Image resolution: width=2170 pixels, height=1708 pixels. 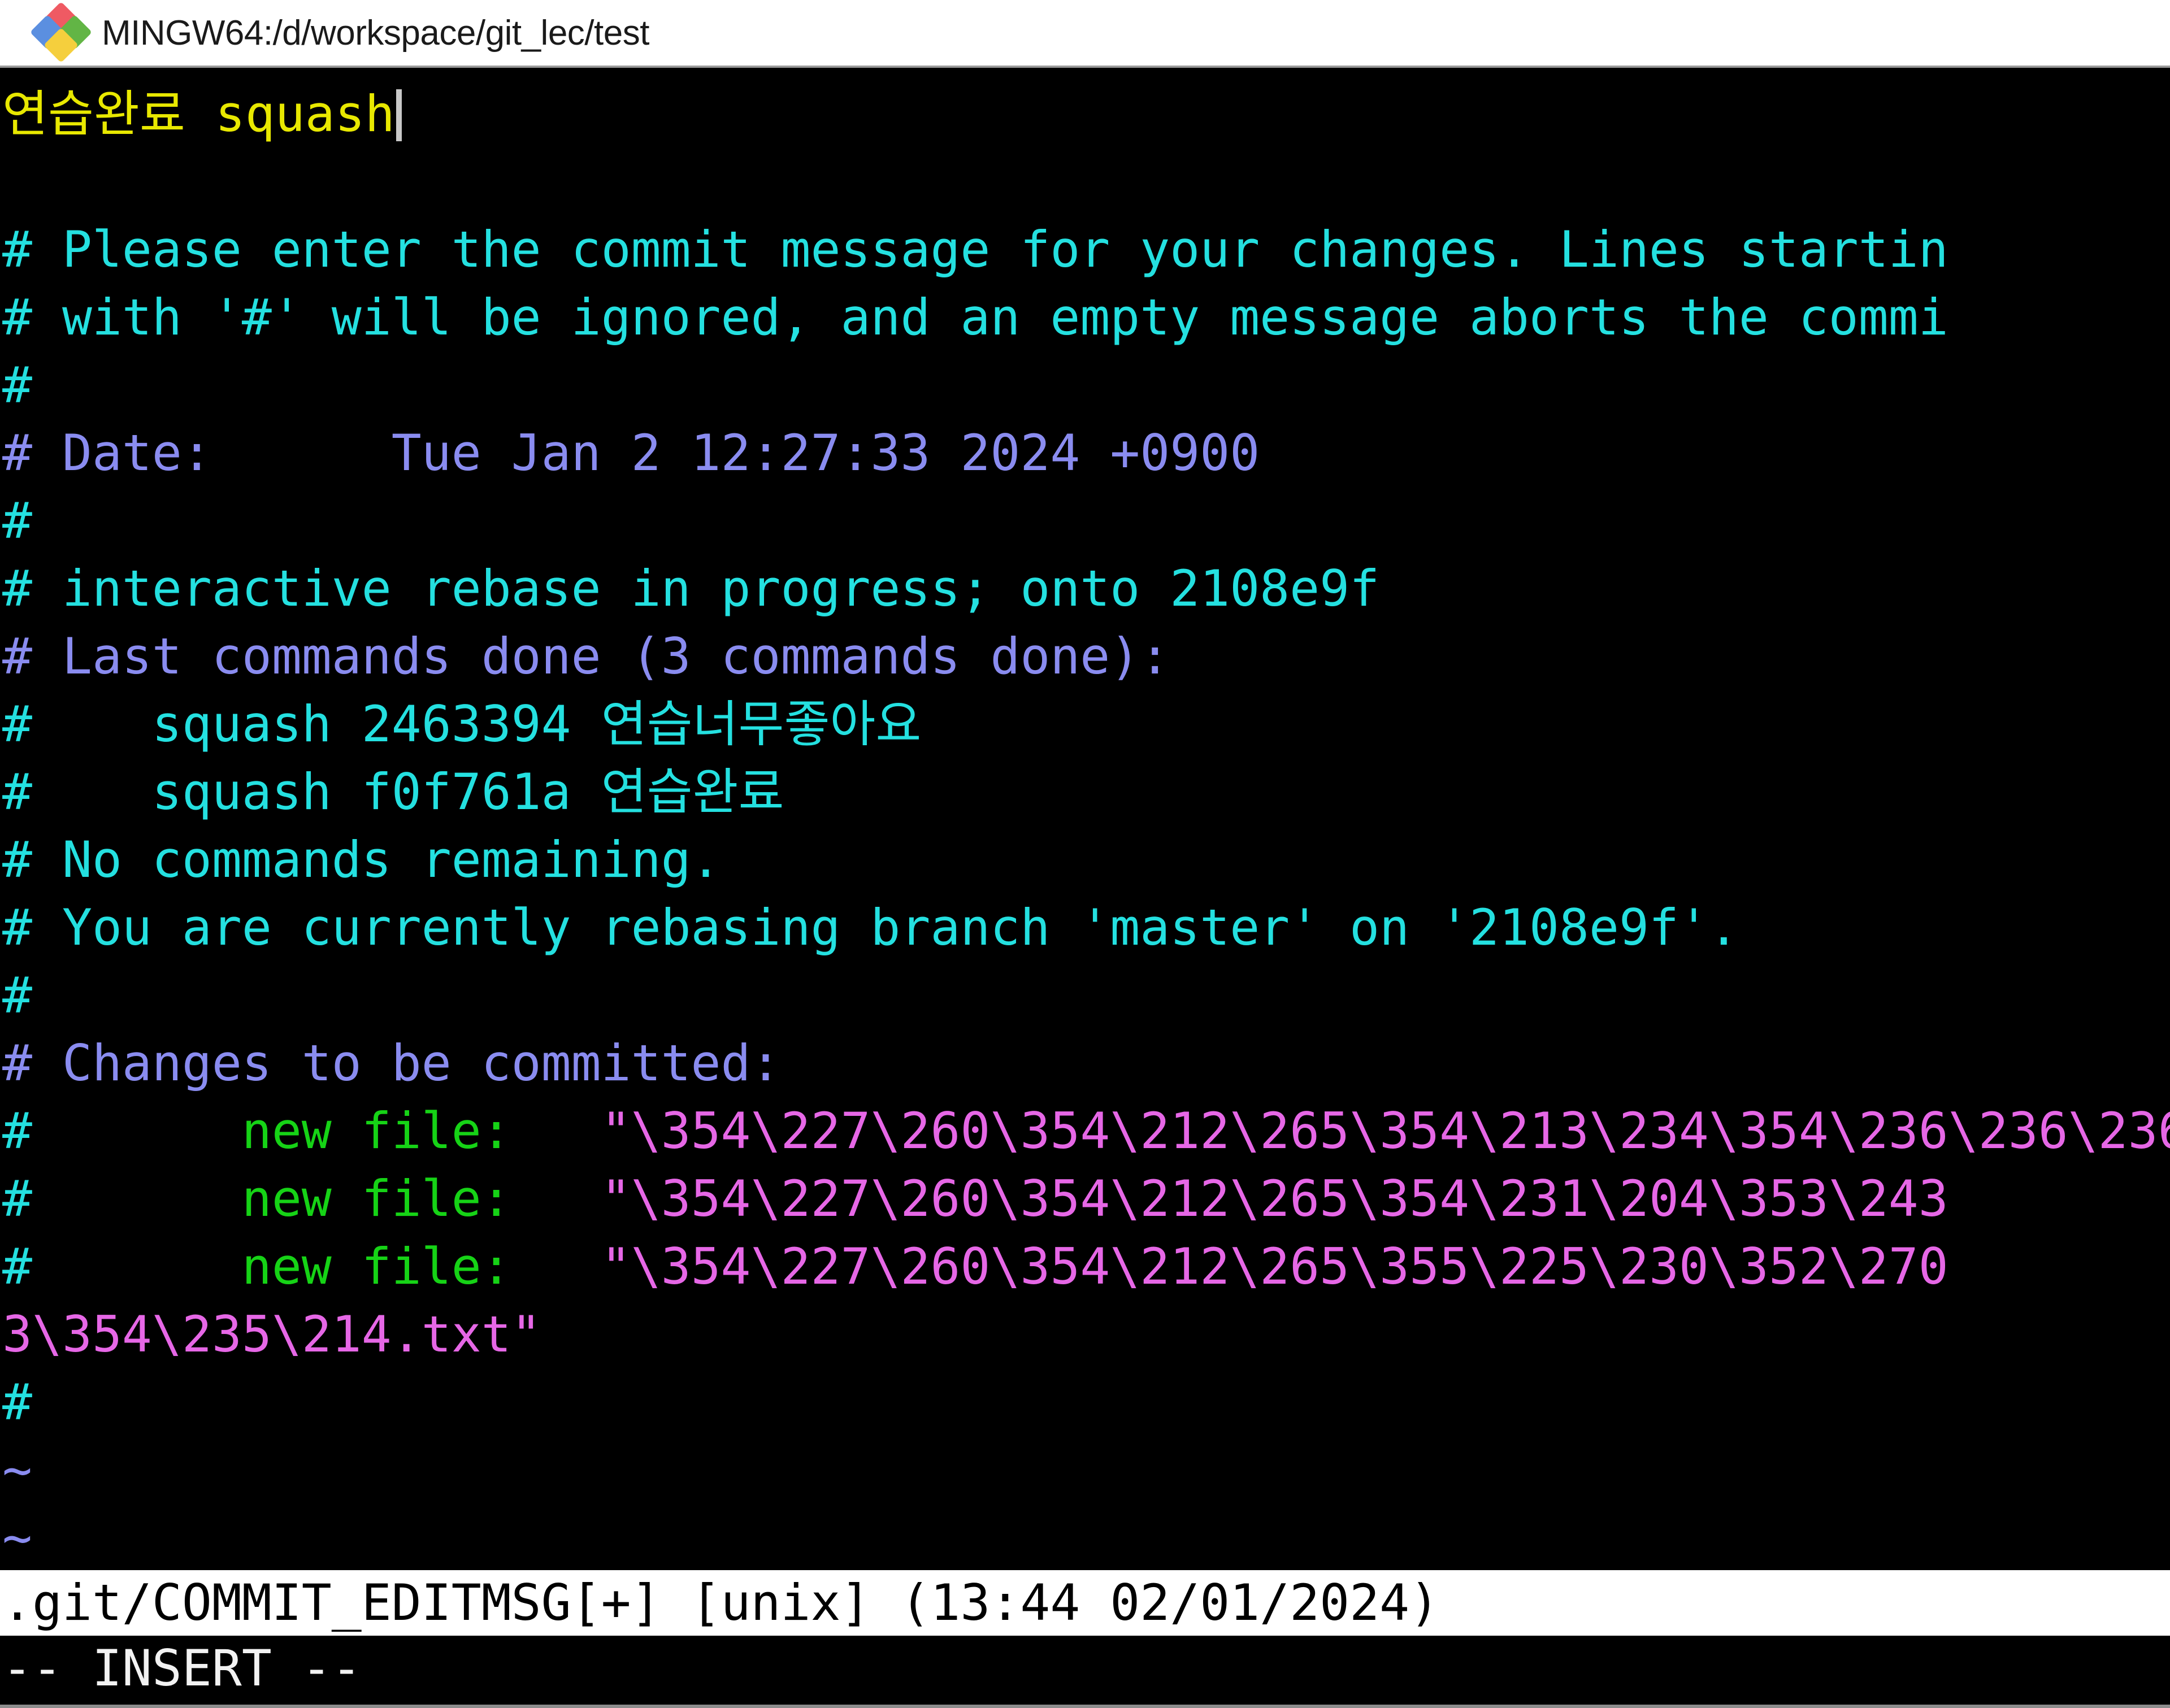 I want to click on buffer-line-squash-f0f761a: # squash f0f761a 연습완료, so click(x=1086, y=792).